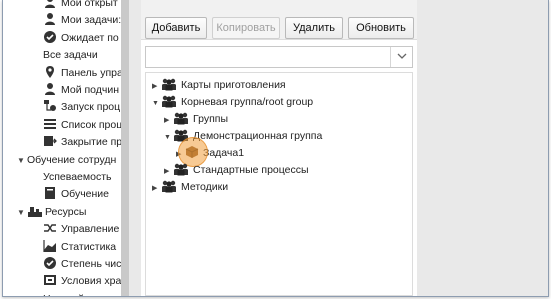 The image size is (551, 299). What do you see at coordinates (90, 229) in the screenshot?
I see `sidebar-item-label: Управление` at bounding box center [90, 229].